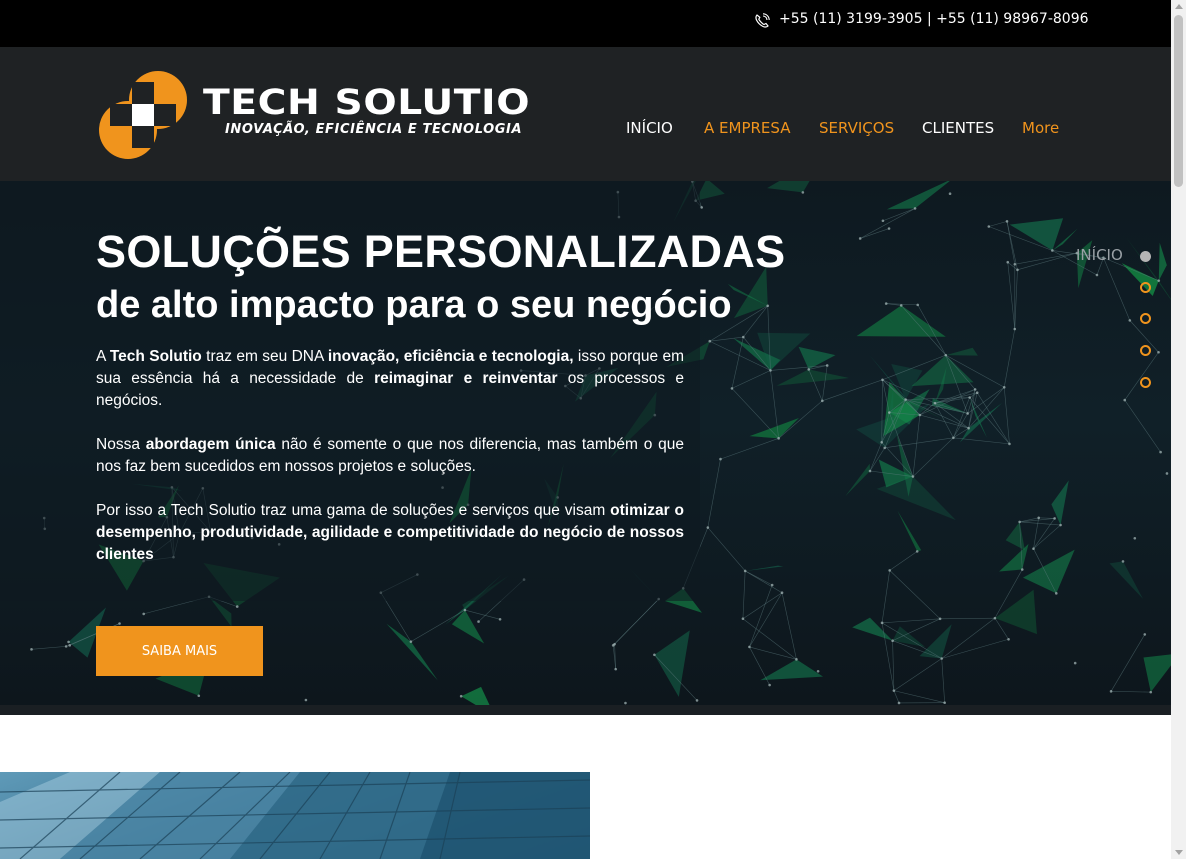 Image resolution: width=1186 pixels, height=859 pixels. Describe the element at coordinates (747, 128) in the screenshot. I see `nav-item-a-empresa: A EMPRESA` at that location.